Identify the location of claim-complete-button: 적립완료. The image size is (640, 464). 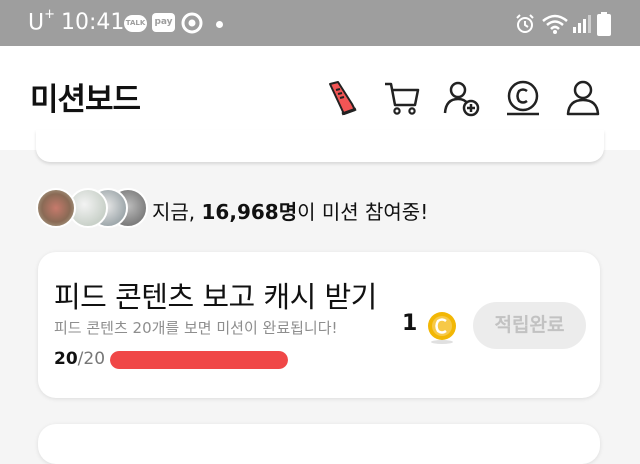
(529, 325).